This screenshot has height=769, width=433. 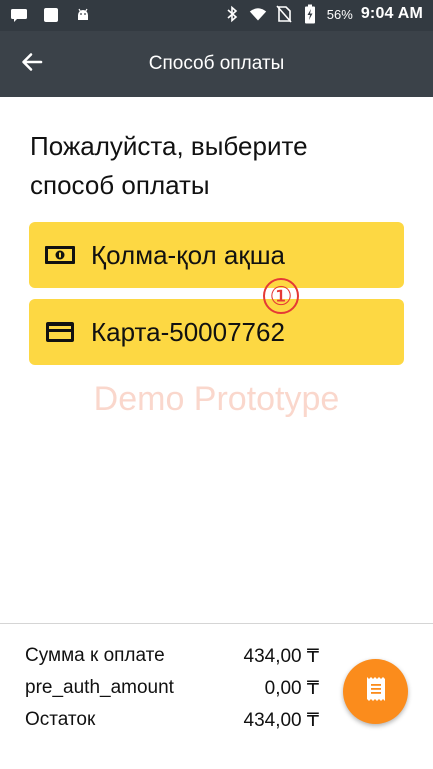 I want to click on battery-charging-icon, so click(x=310, y=14).